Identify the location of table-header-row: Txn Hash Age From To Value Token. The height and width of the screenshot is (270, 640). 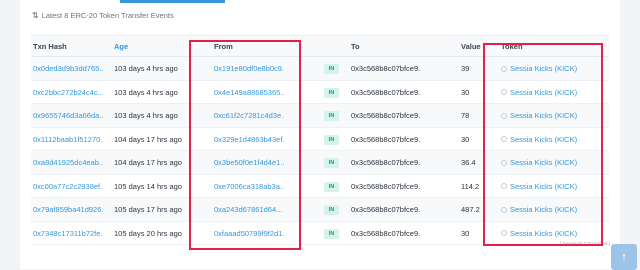
(320, 46).